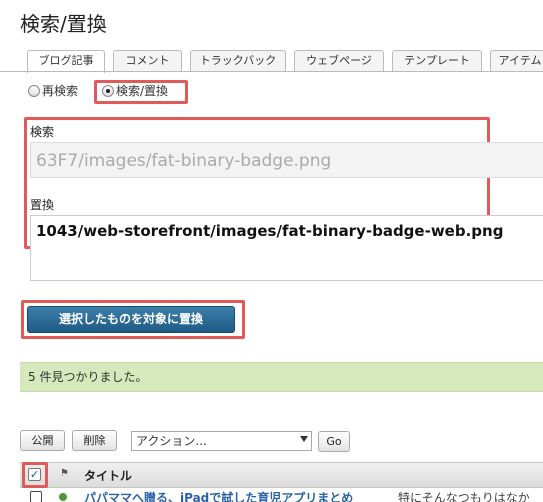 Image resolution: width=543 pixels, height=502 pixels. What do you see at coordinates (334, 441) in the screenshot?
I see `go-button: Go` at bounding box center [334, 441].